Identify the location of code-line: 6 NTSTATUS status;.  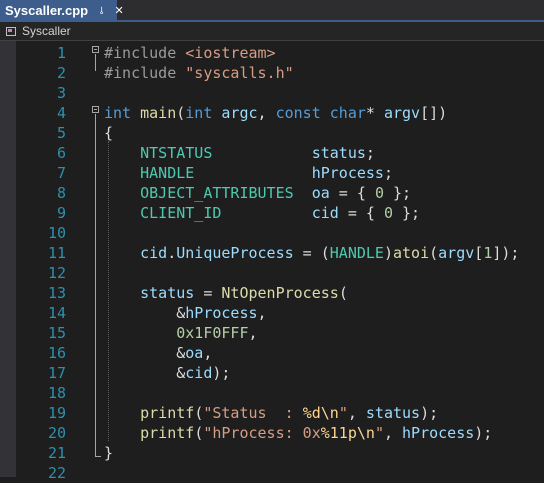
(272, 153).